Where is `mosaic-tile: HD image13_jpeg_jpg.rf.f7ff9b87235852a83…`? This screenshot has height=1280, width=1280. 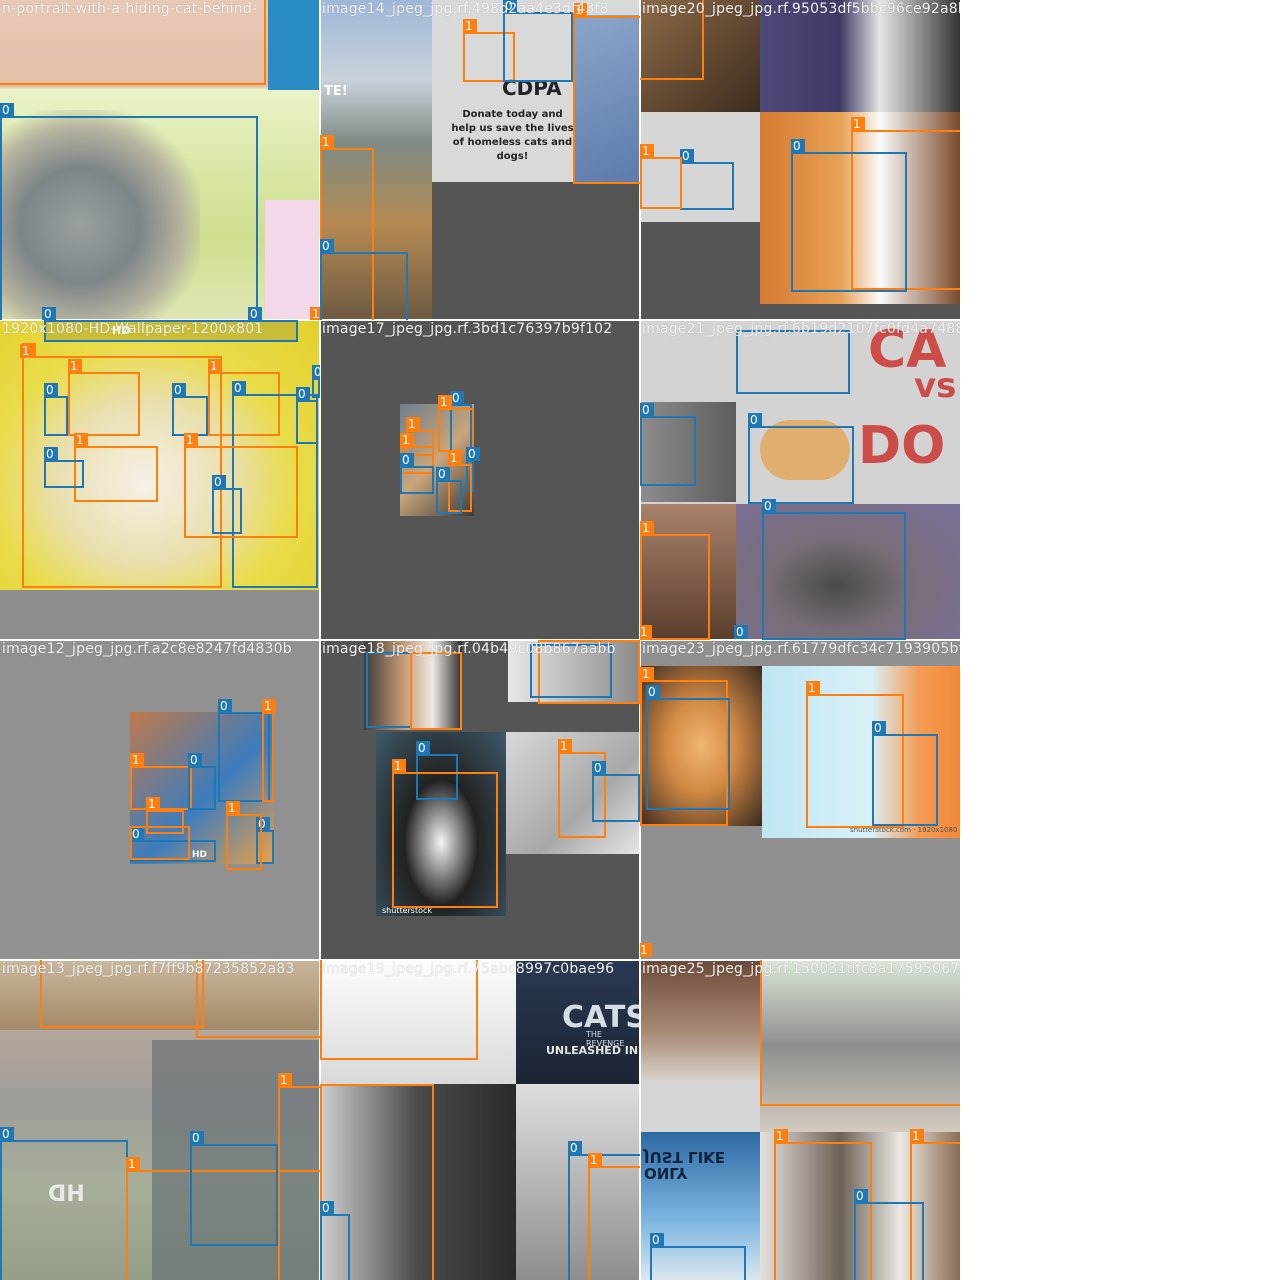 mosaic-tile: HD image13_jpeg_jpg.rf.f7ff9b87235852a83… is located at coordinates (160, 1120).